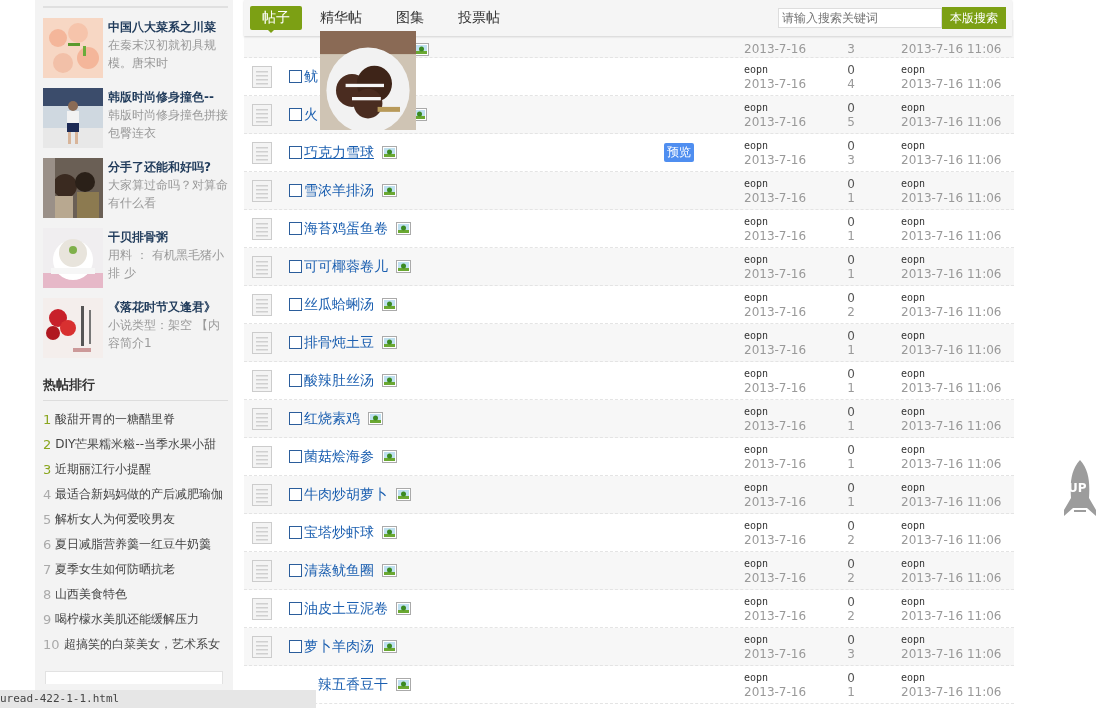 The height and width of the screenshot is (708, 1103). What do you see at coordinates (346, 228) in the screenshot?
I see `thread-title-link: 海苔鸡蛋鱼卷` at bounding box center [346, 228].